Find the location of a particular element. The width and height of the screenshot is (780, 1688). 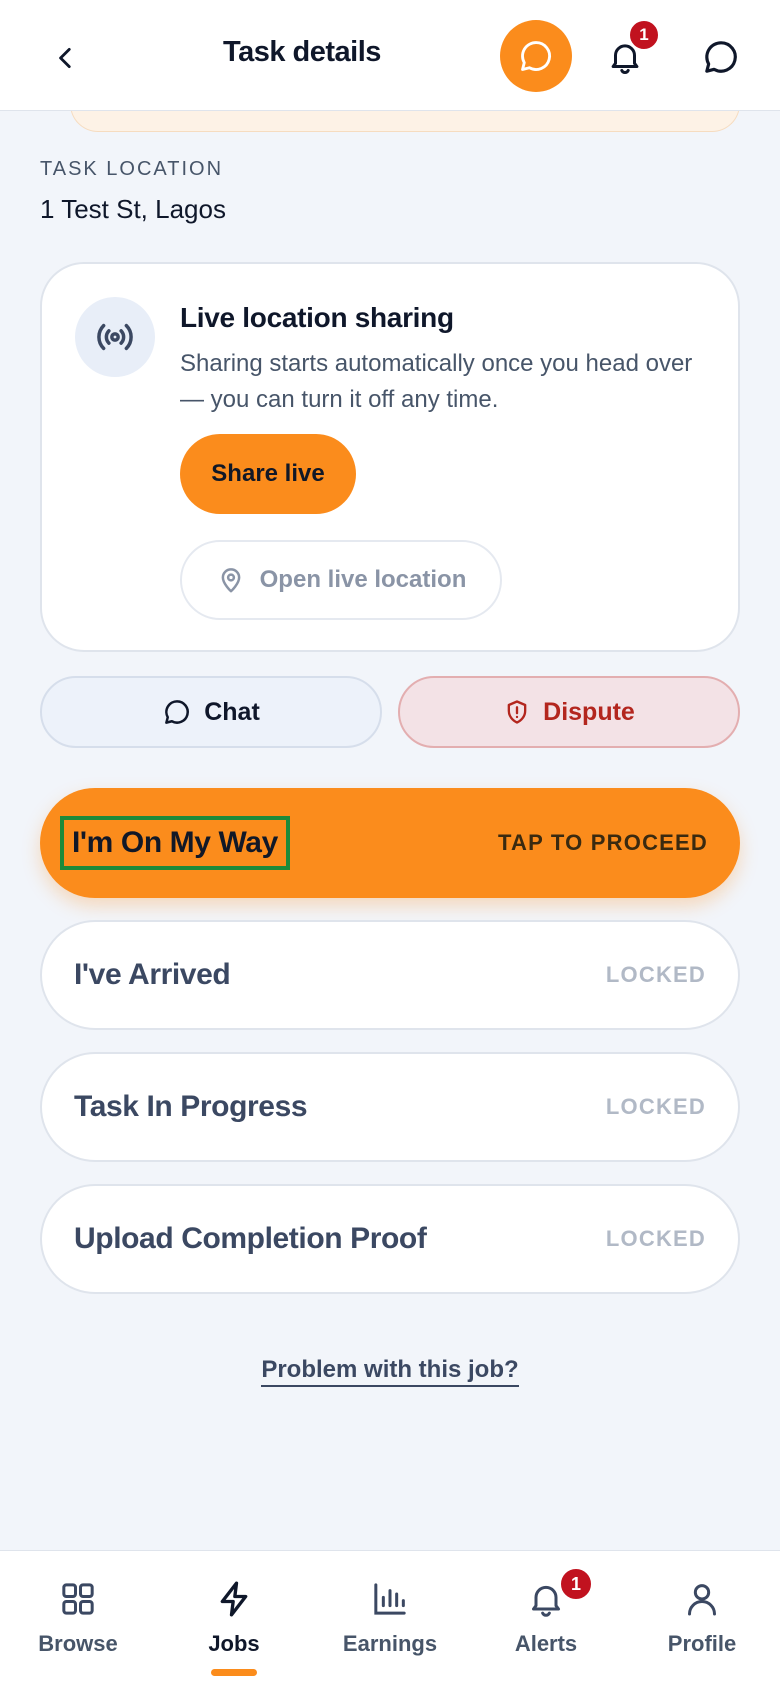

bottom-navigation: Browse Jobs Earnings Alerts 1 Profile is located at coordinates (390, 1619).